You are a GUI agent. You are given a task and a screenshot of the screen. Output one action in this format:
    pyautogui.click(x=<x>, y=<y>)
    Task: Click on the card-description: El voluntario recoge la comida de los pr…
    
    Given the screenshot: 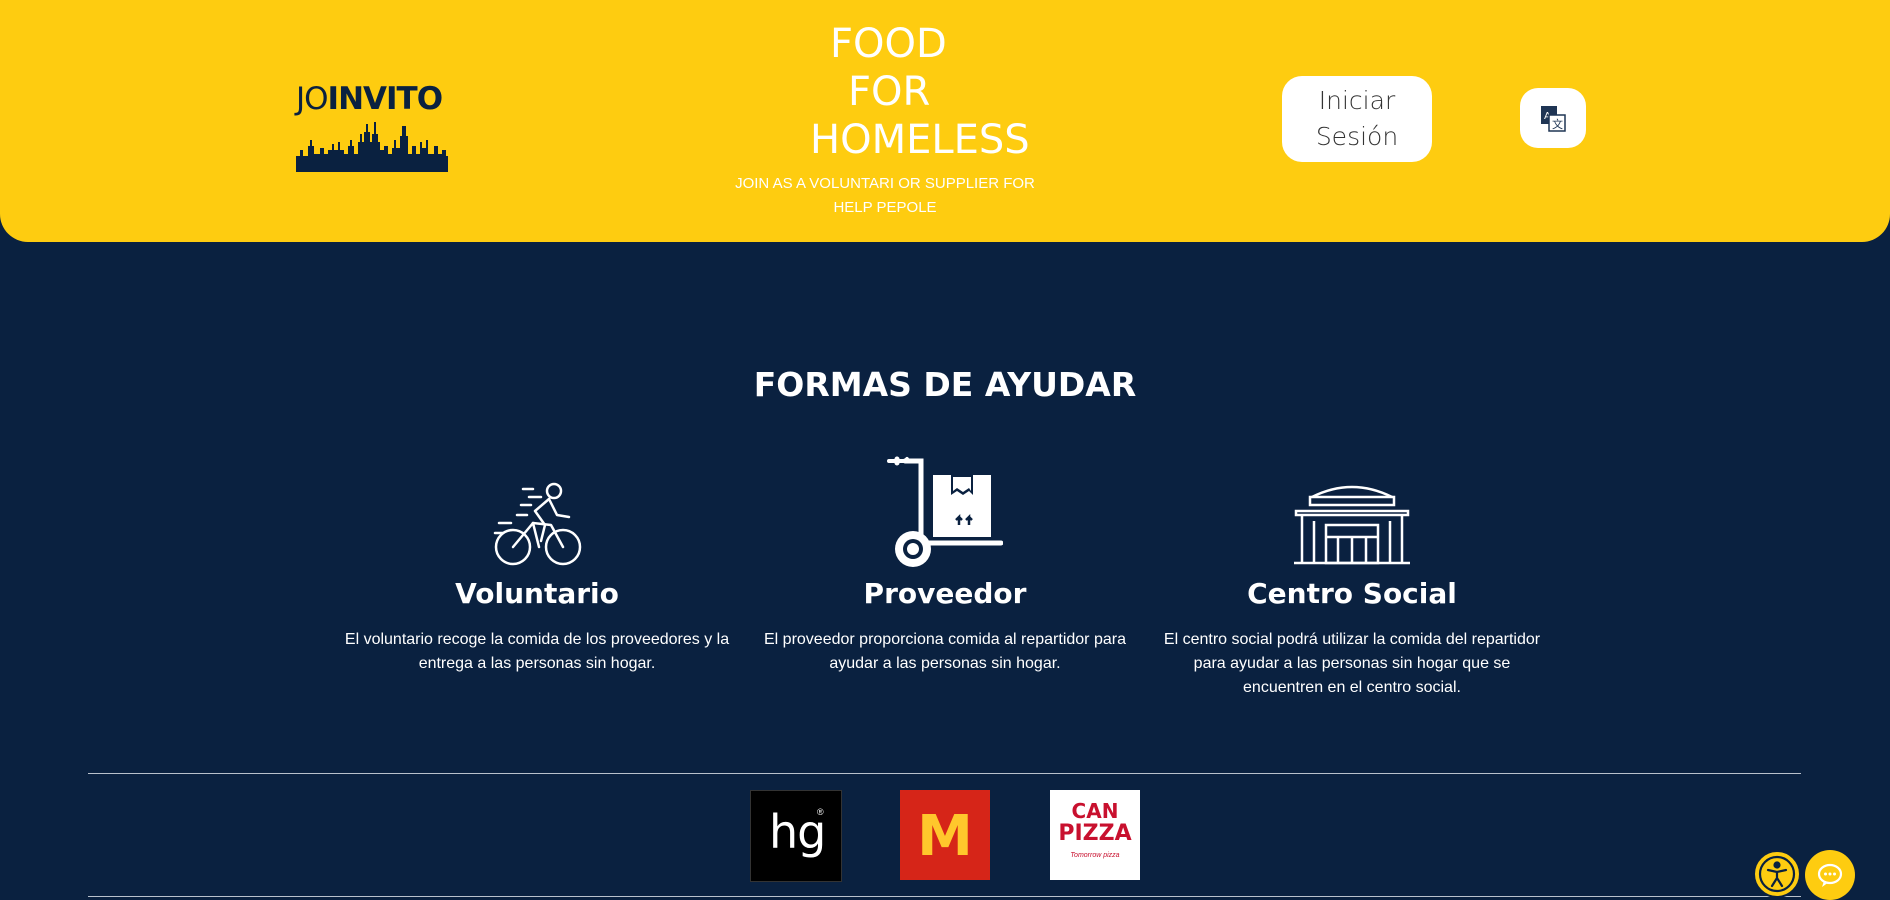 What is the action you would take?
    pyautogui.click(x=537, y=651)
    